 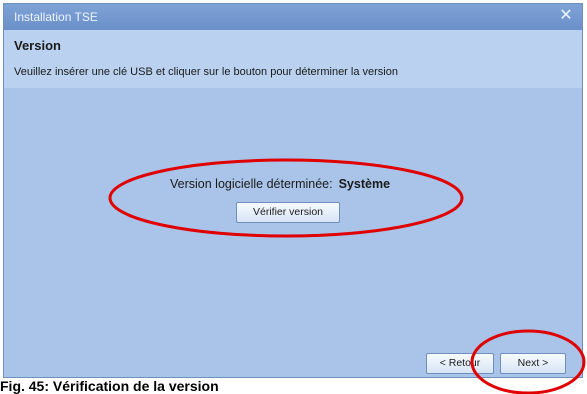 I want to click on next-button: Next >, so click(x=533, y=363).